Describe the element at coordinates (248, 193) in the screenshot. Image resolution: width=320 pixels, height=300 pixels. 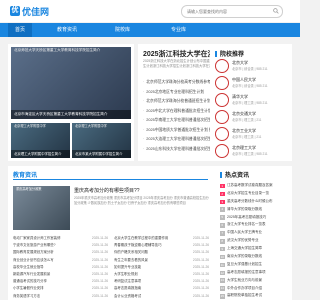
I see `hot-list-item-title: 北京大学招生专业目录一览` at that location.